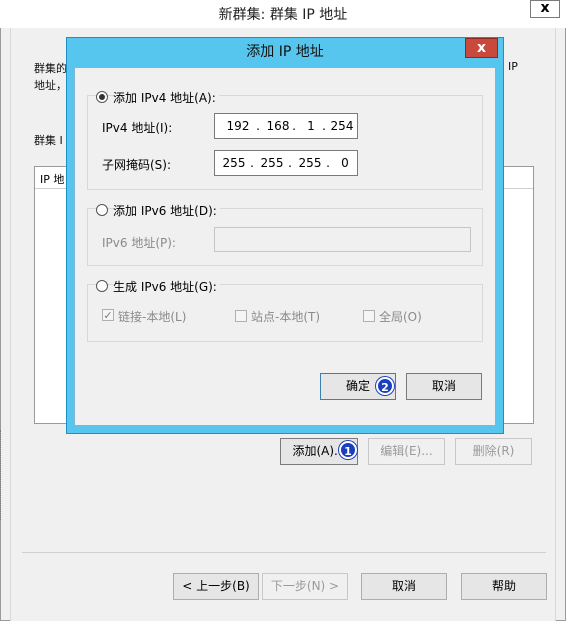  Describe the element at coordinates (404, 586) in the screenshot. I see `cancel-button: 取消` at that location.